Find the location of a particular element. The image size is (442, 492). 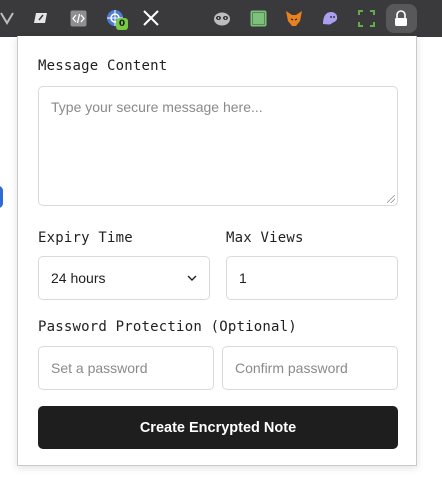

brush-extension-icon is located at coordinates (41, 18).